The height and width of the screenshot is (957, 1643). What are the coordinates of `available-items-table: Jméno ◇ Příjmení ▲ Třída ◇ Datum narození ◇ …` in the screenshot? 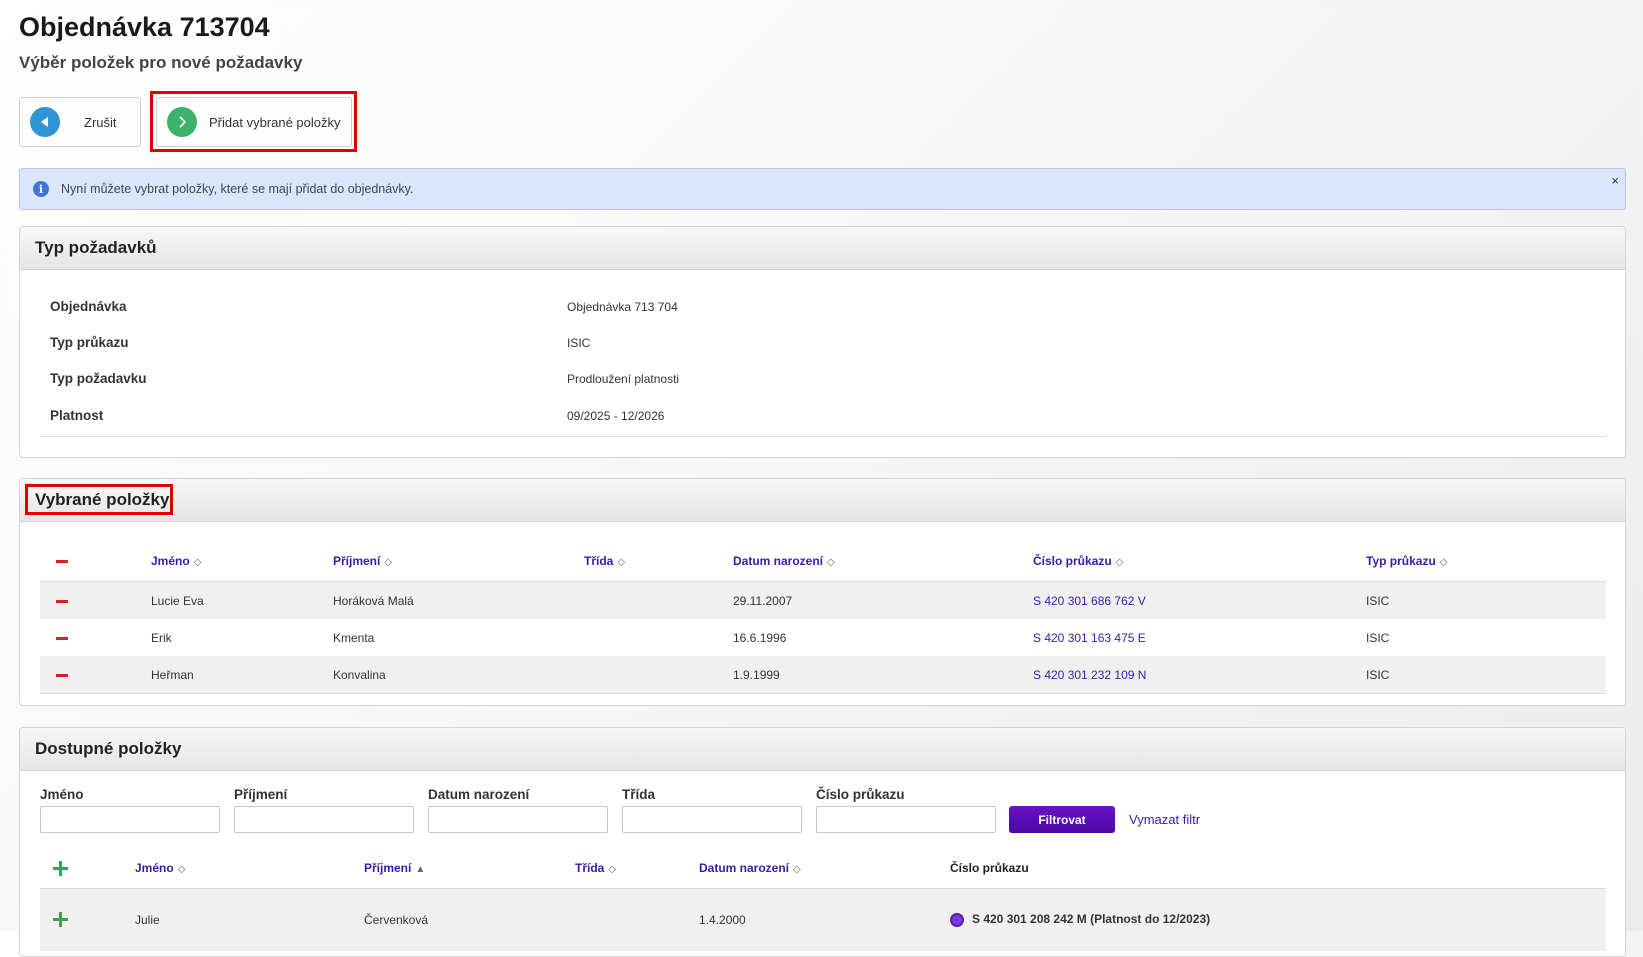 It's located at (823, 899).